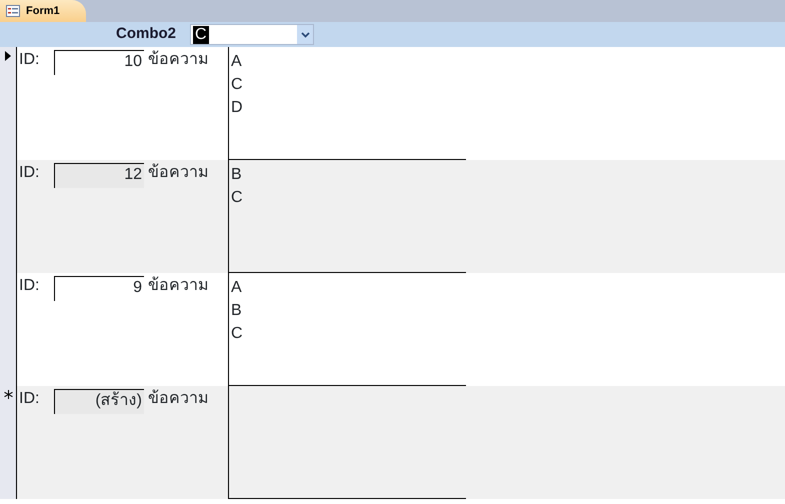  What do you see at coordinates (99, 62) in the screenshot?
I see `id-field: 10` at bounding box center [99, 62].